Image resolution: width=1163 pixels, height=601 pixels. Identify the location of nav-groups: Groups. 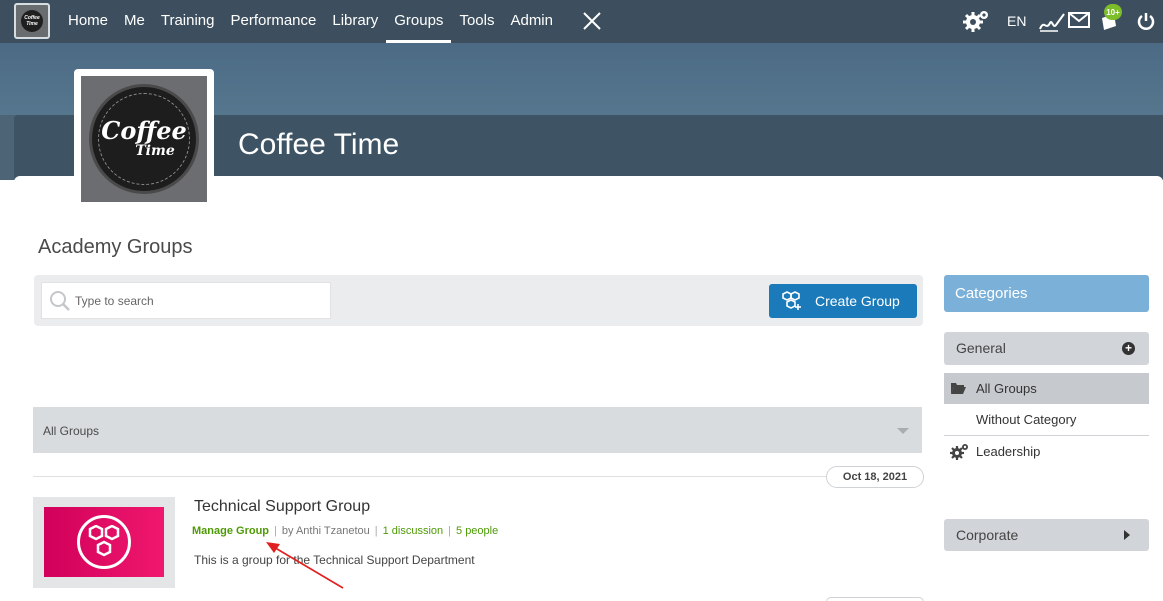
(419, 21).